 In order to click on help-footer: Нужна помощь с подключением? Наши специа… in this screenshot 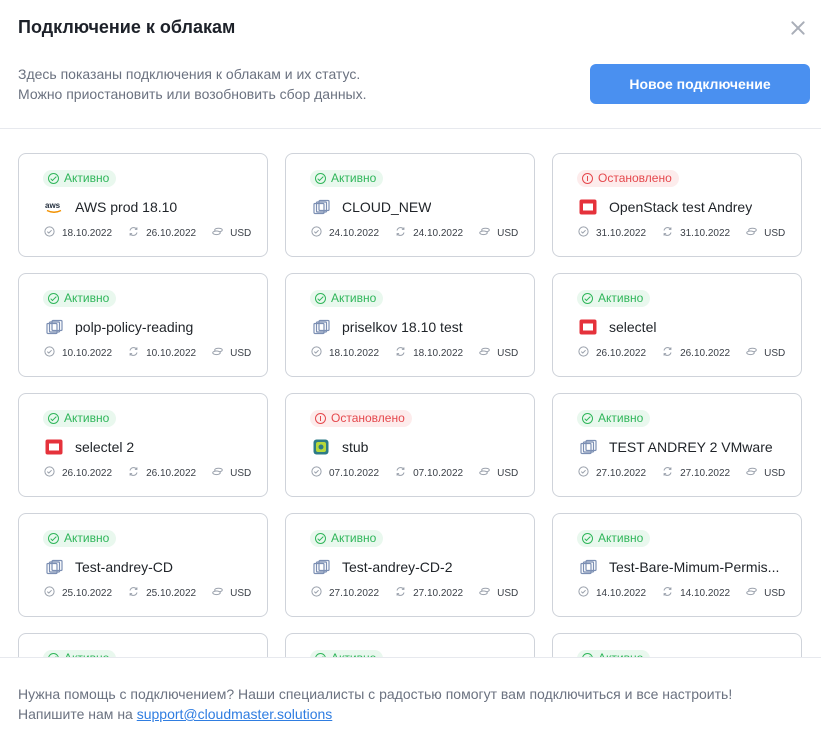, I will do `click(410, 695)`.